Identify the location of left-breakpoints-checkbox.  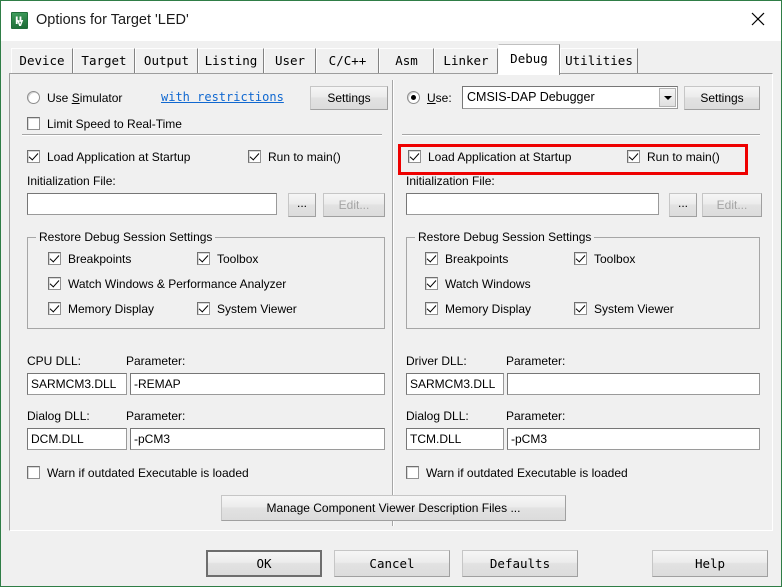
(54, 258).